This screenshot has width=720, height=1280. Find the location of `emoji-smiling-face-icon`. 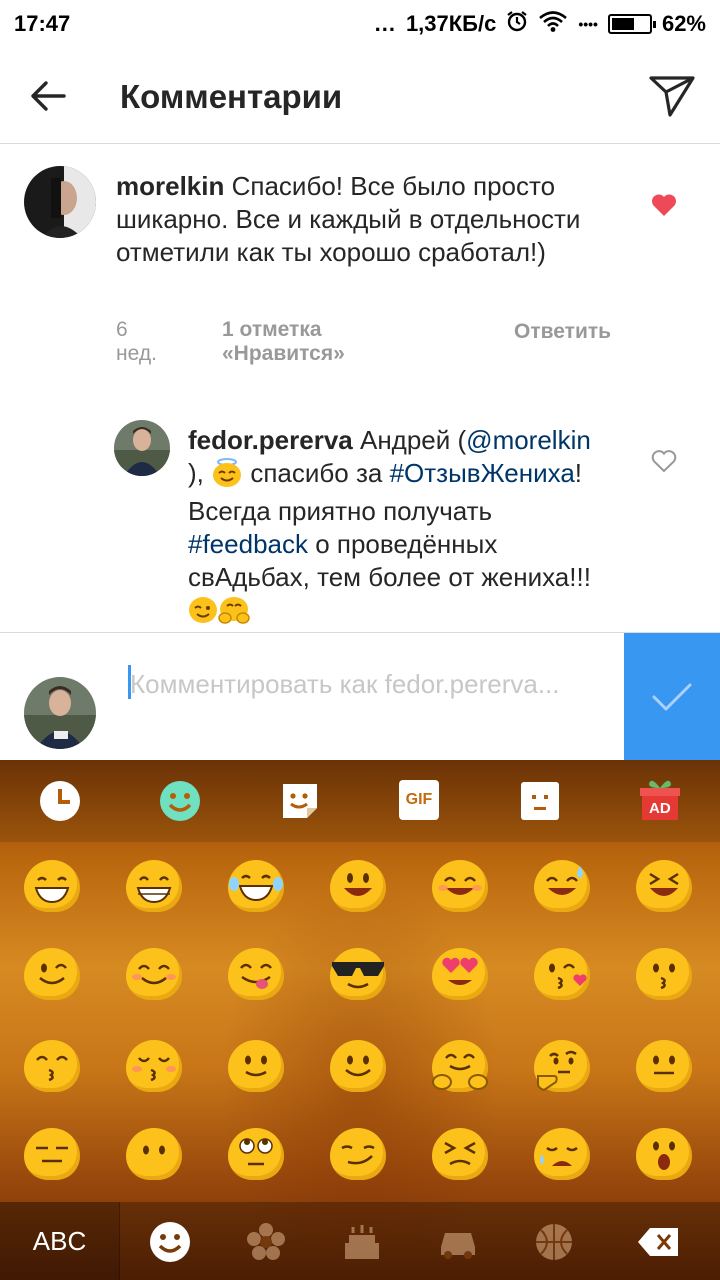

emoji-smiling-face-icon is located at coordinates (358, 1066).